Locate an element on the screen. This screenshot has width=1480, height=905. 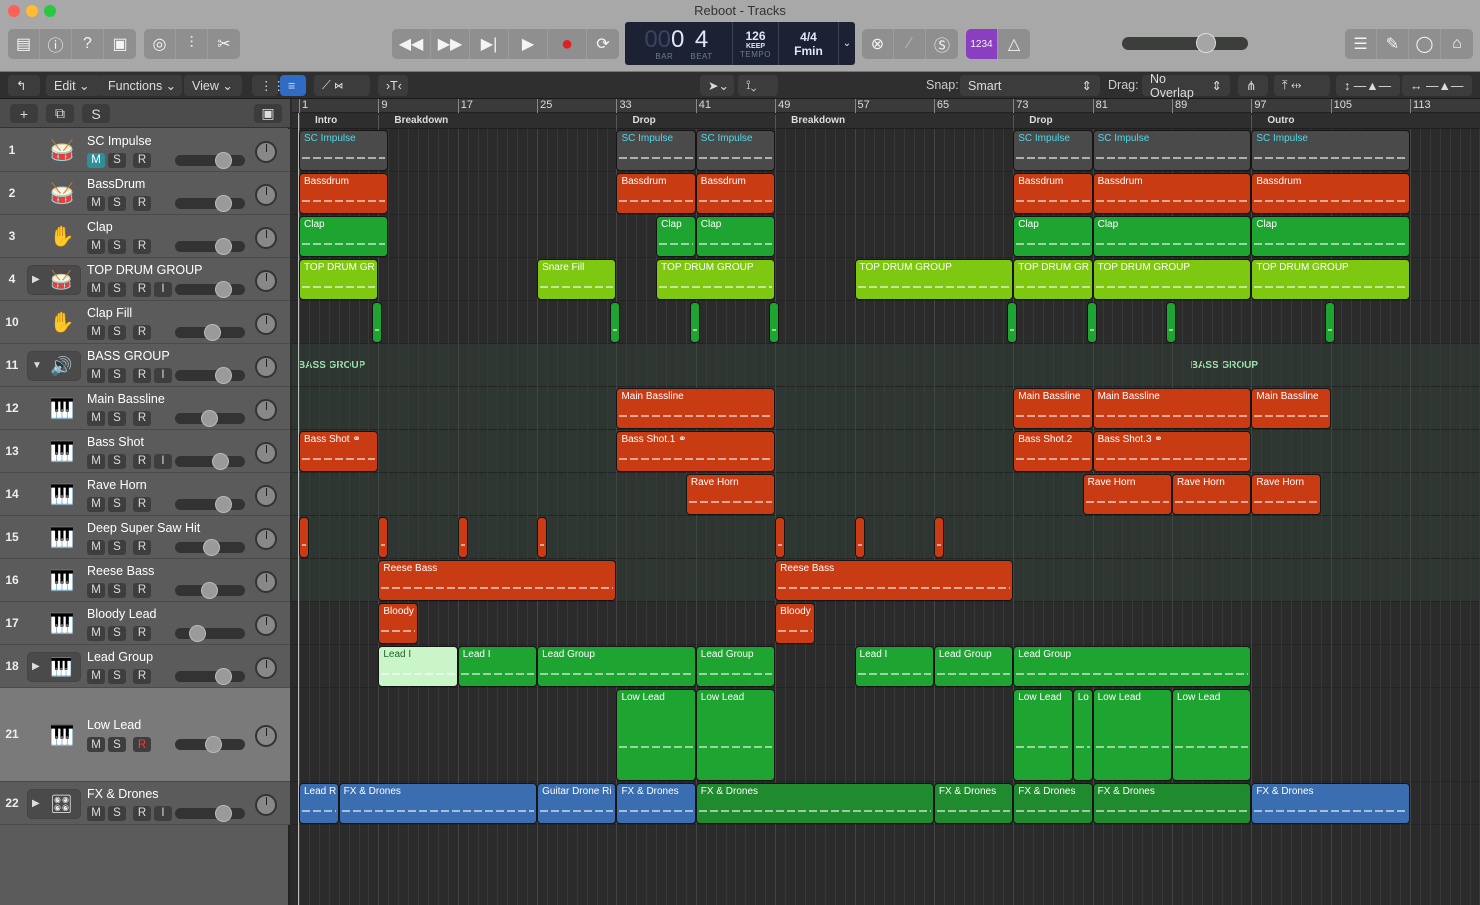
track-18: 18 ▶ 🎹 Lead Group M S R is located at coordinates (145, 666).